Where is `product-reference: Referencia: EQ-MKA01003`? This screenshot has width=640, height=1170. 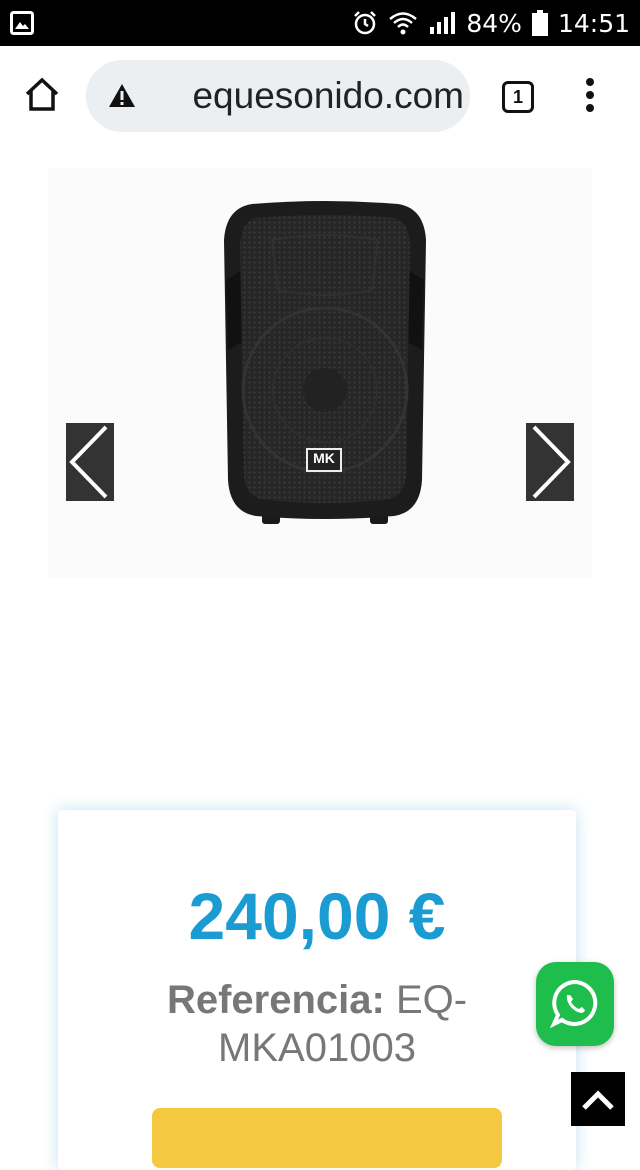 product-reference: Referencia: EQ-MKA01003 is located at coordinates (317, 1024).